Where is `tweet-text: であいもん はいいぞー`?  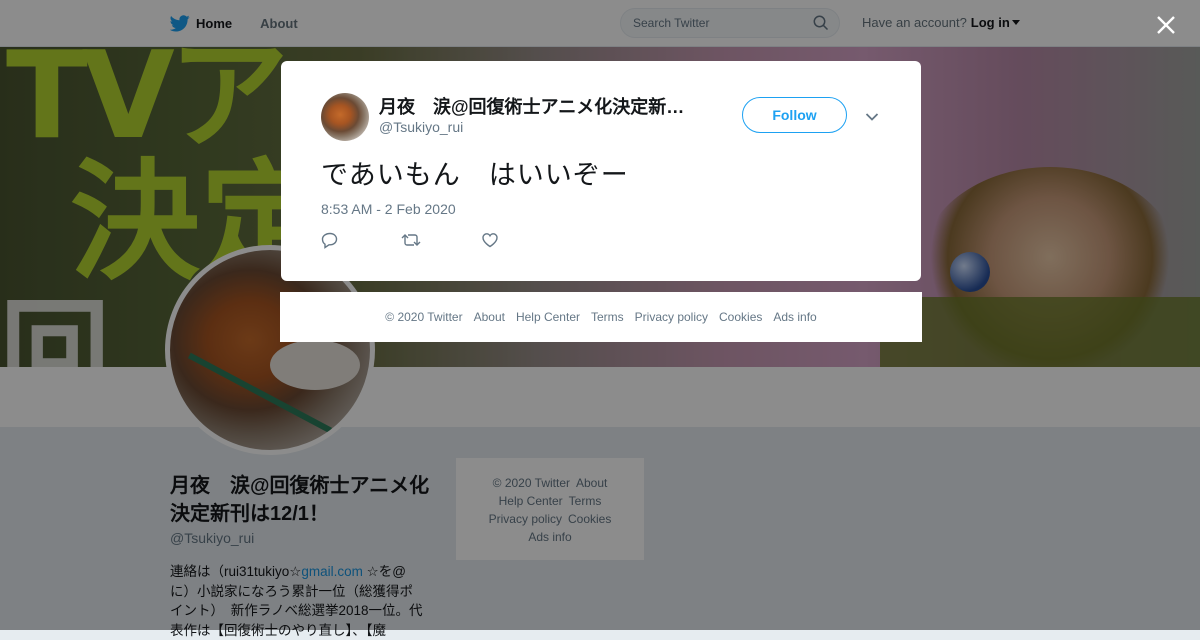 tweet-text: であいもん はいいぞー is located at coordinates (475, 175).